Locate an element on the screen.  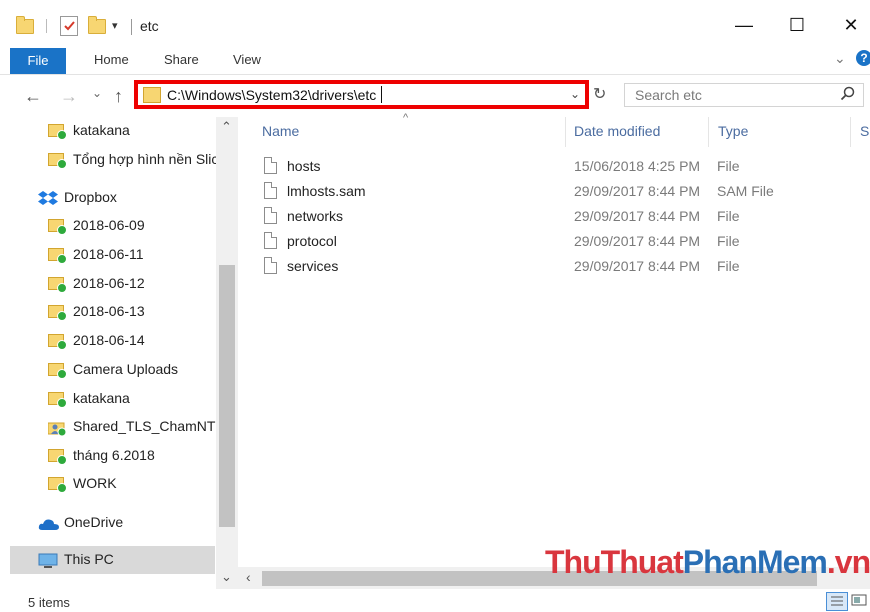
nav-item-2018-06-13: 2018-06-13 is located at coordinates (107, 312).